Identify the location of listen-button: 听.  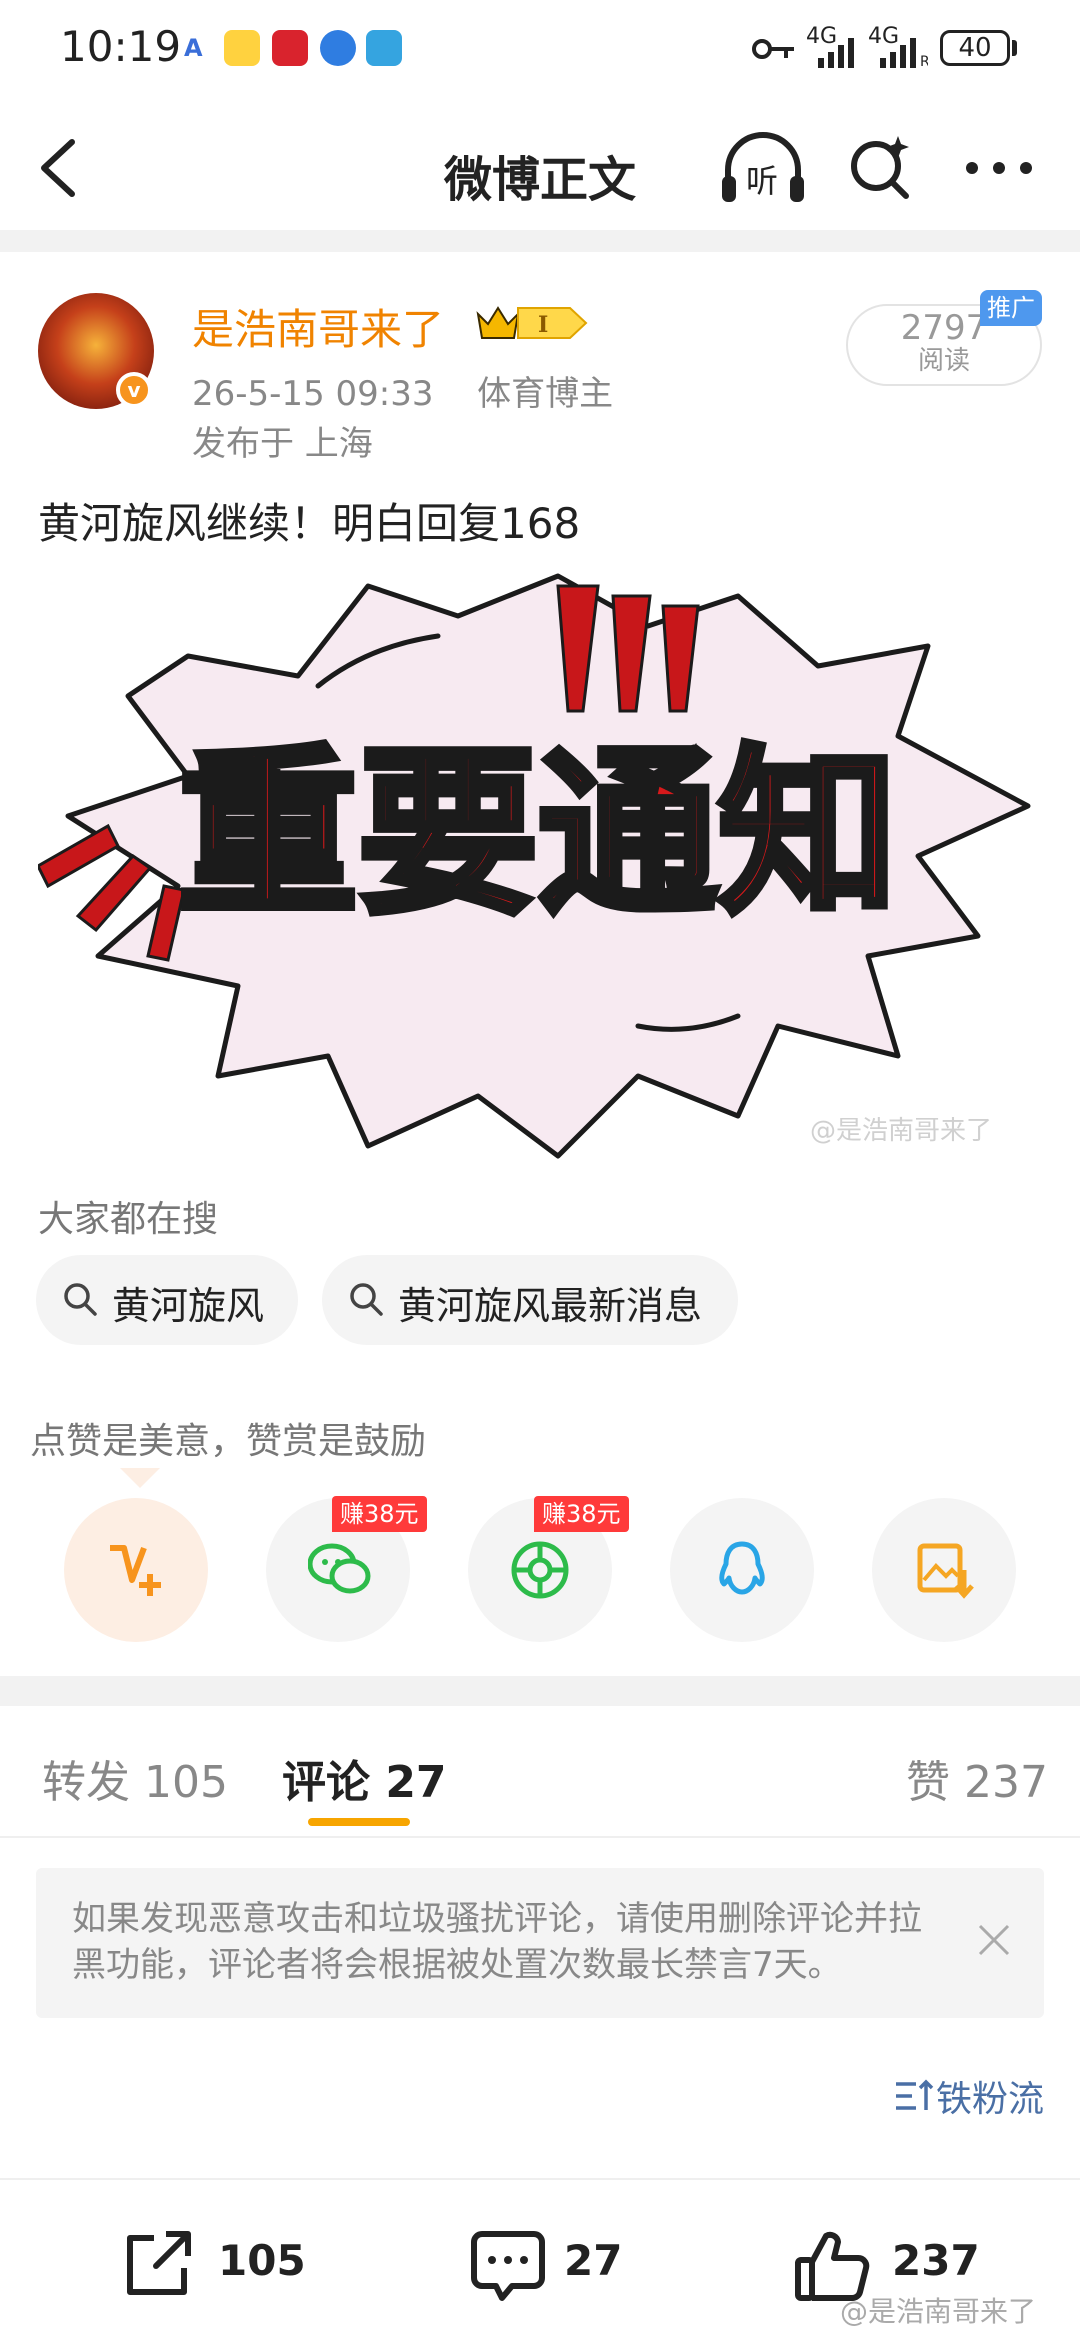
(763, 170).